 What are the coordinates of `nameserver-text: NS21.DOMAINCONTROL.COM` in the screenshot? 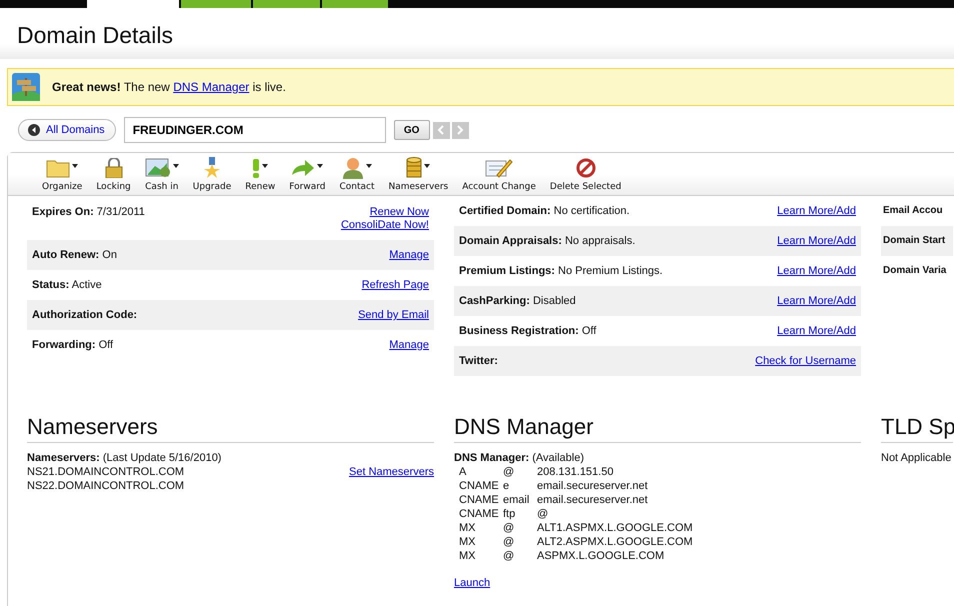 It's located at (105, 472).